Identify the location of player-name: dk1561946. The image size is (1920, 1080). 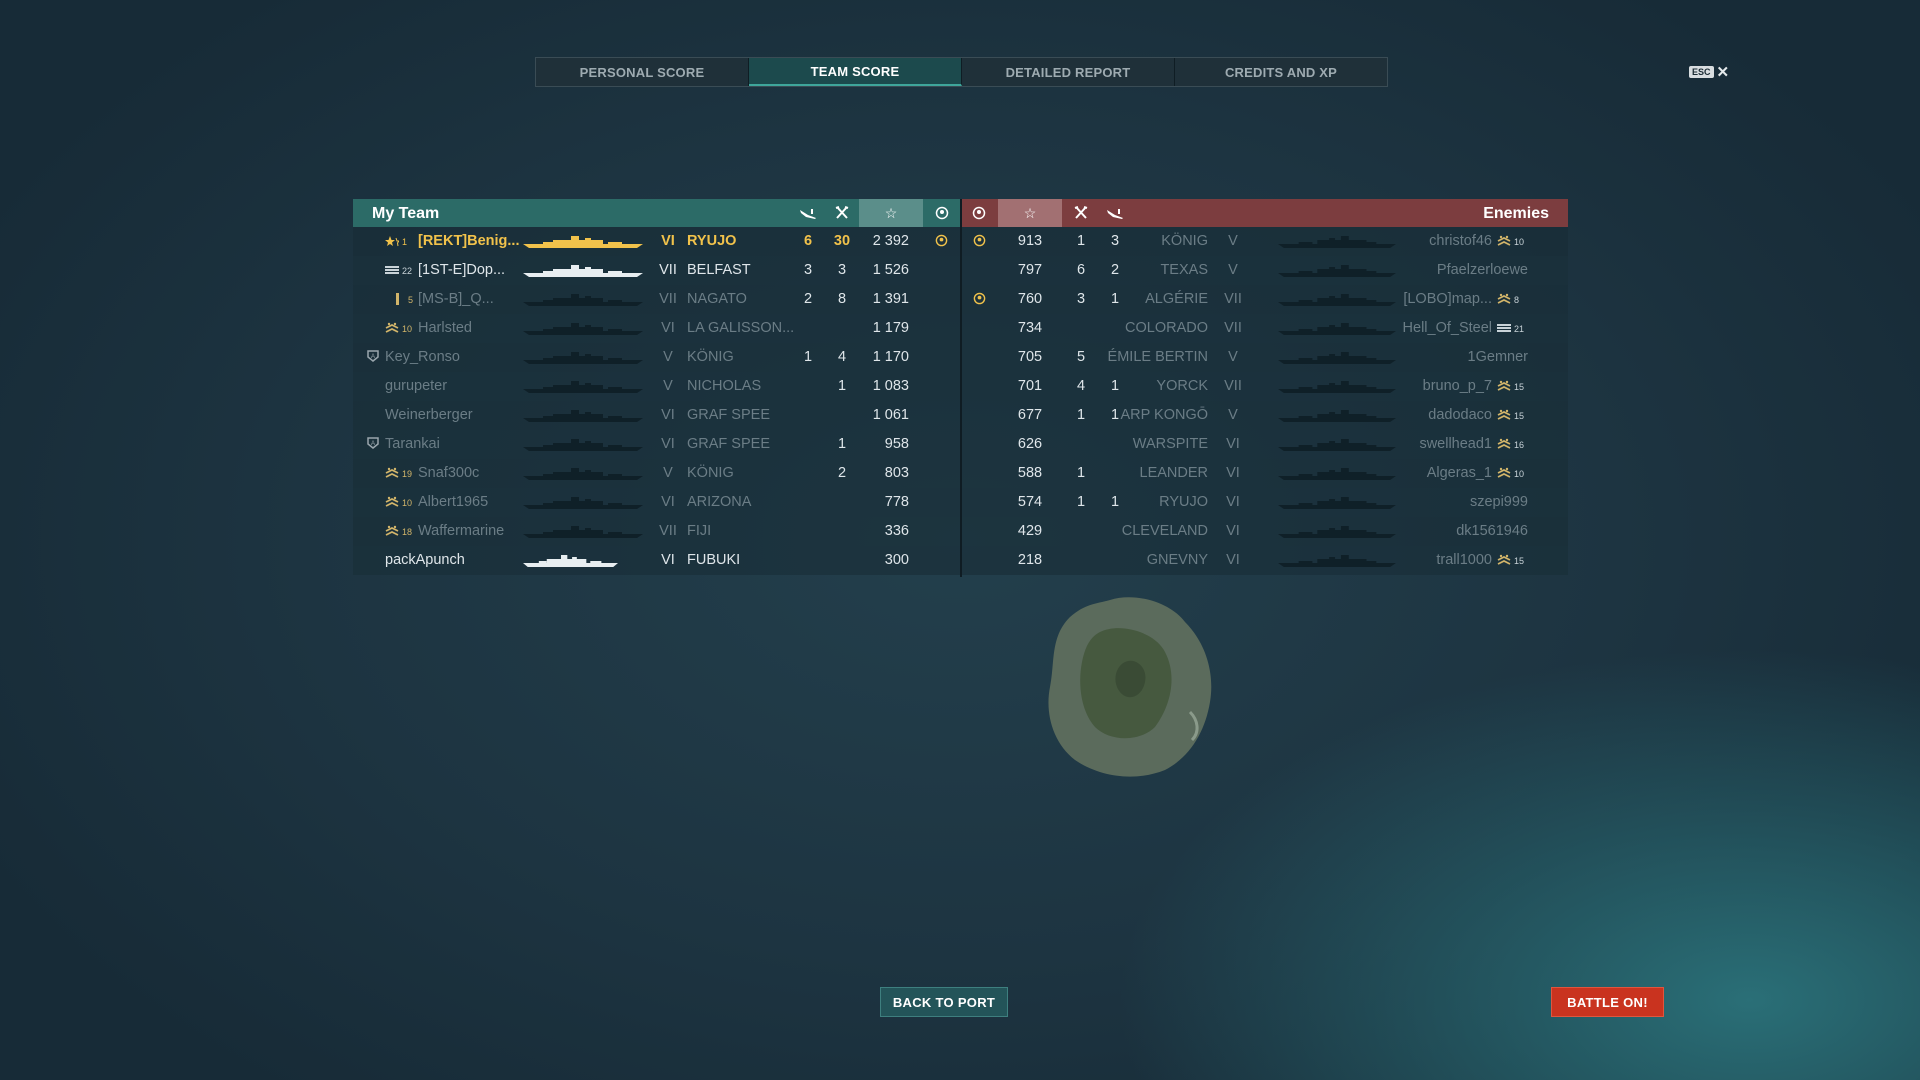
(1492, 531).